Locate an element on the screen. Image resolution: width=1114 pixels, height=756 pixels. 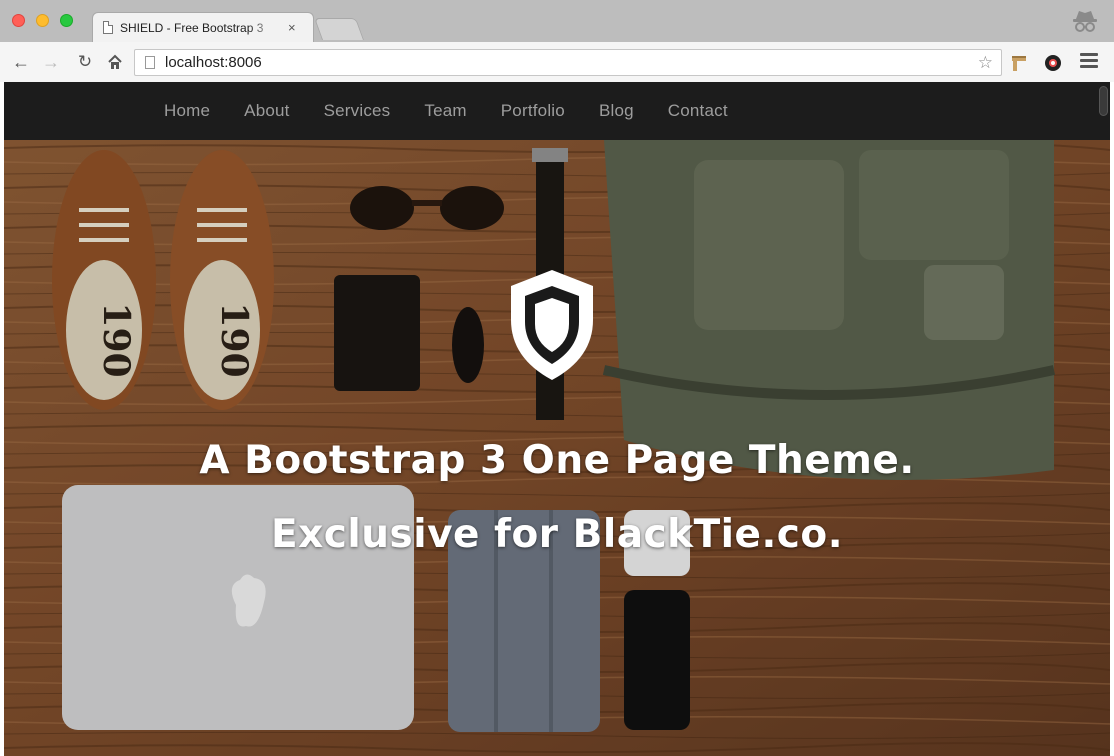
minimize-window-button is located at coordinates (42, 20).